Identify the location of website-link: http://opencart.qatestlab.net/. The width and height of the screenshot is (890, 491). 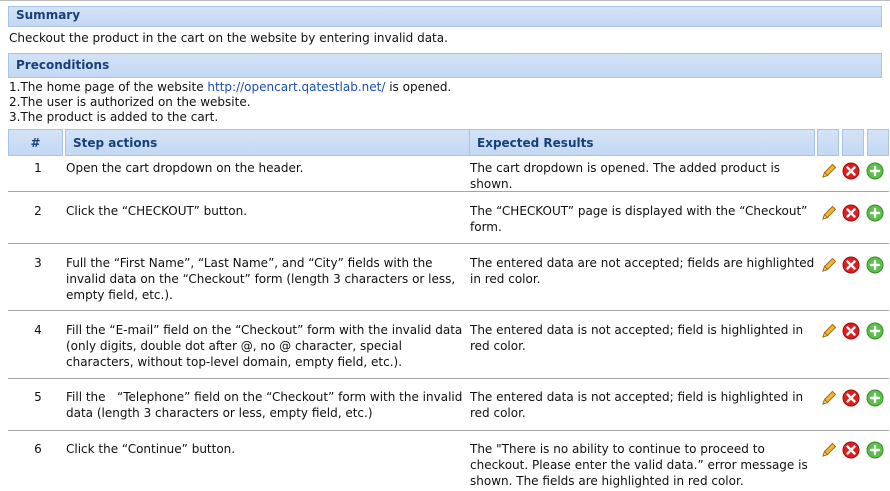
(296, 87).